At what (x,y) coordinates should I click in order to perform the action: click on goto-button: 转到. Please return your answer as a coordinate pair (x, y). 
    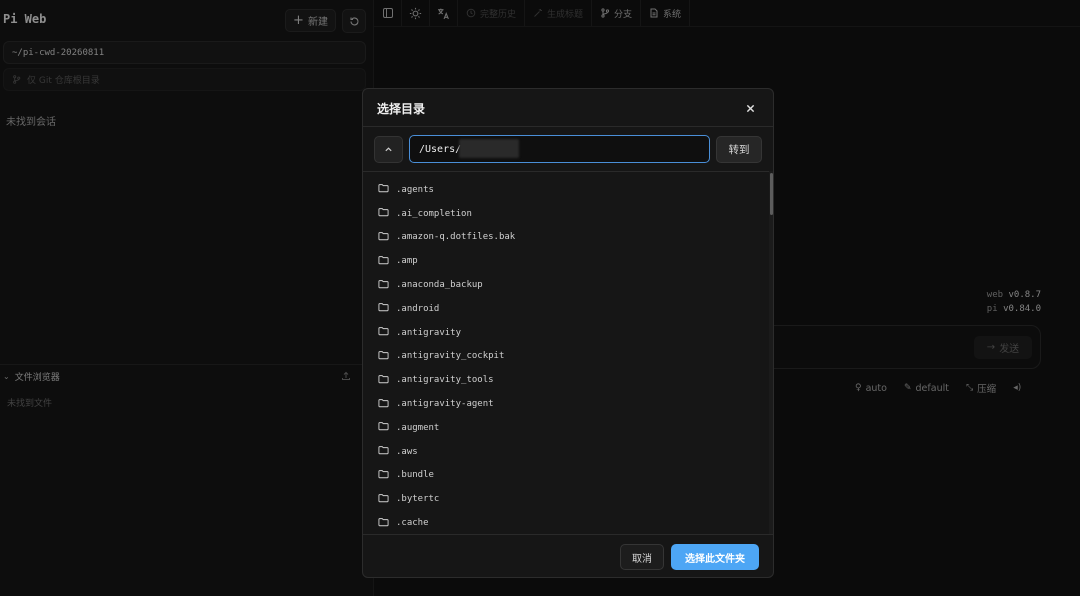
    Looking at the image, I should click on (739, 149).